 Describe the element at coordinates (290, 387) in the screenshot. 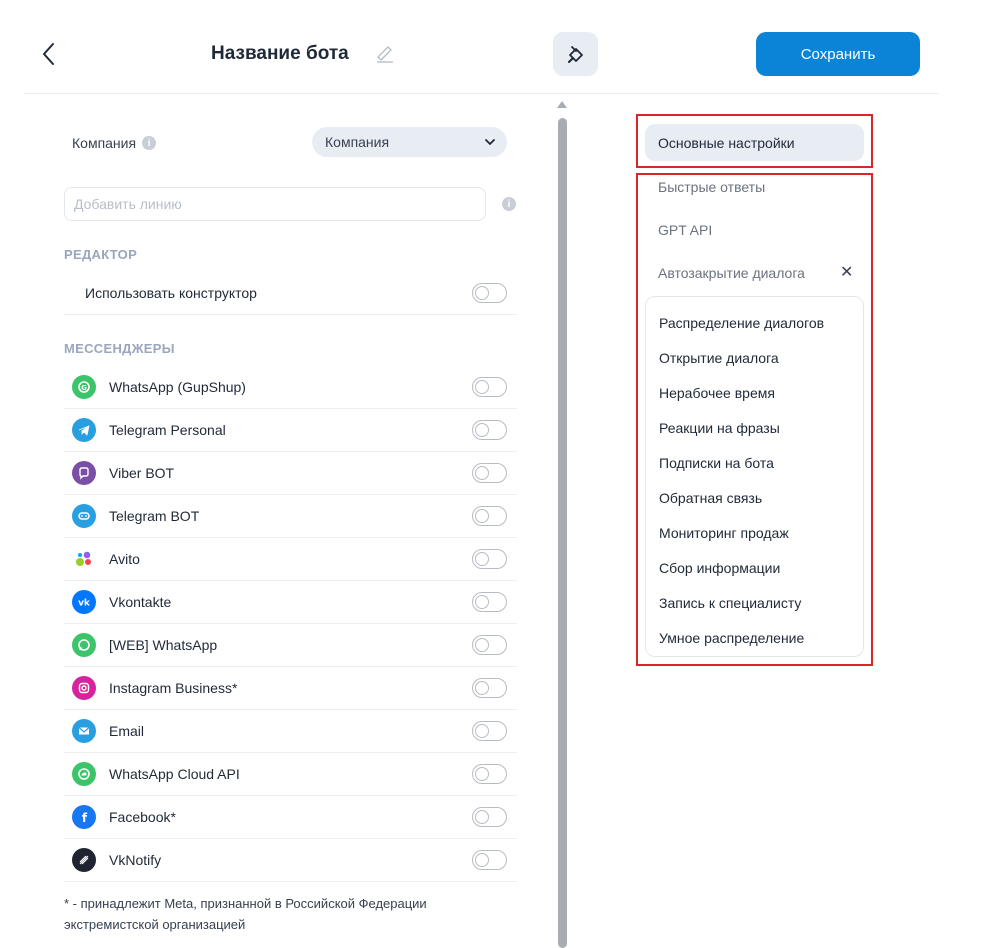

I see `messenger-row-whatsapp-gupshup: G WhatsApp (GupShup)` at that location.